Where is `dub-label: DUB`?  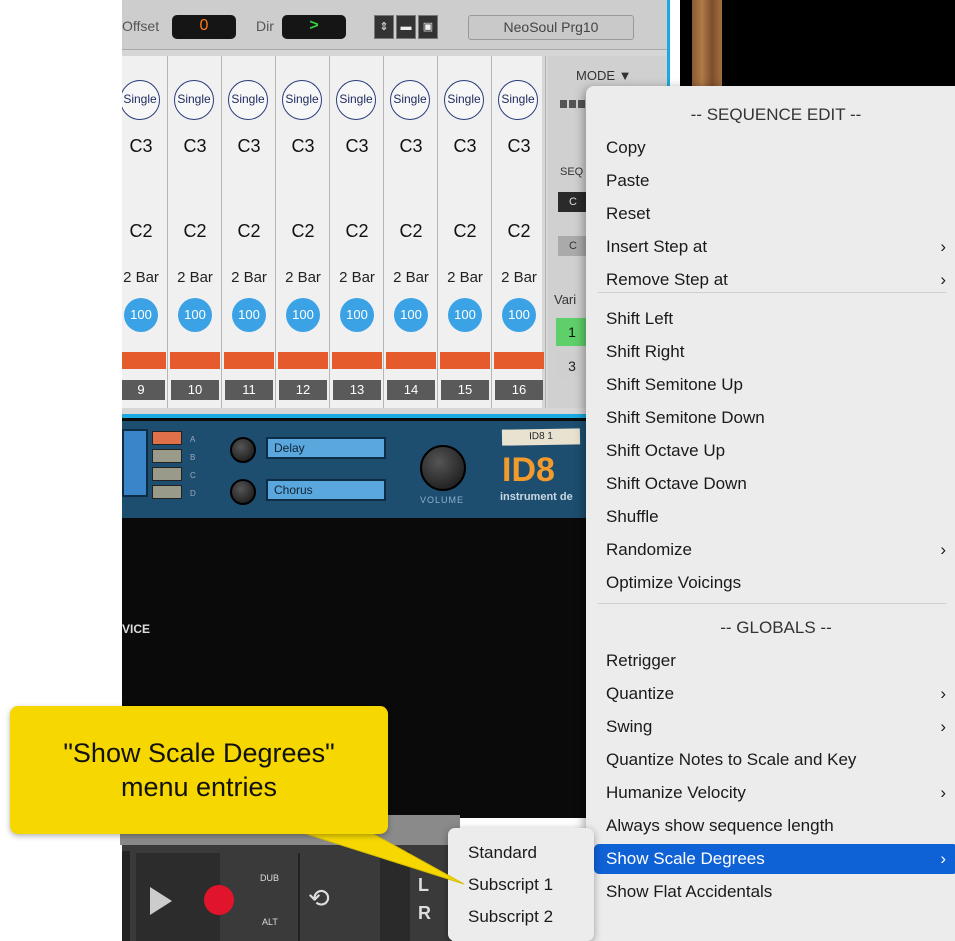 dub-label: DUB is located at coordinates (269, 878).